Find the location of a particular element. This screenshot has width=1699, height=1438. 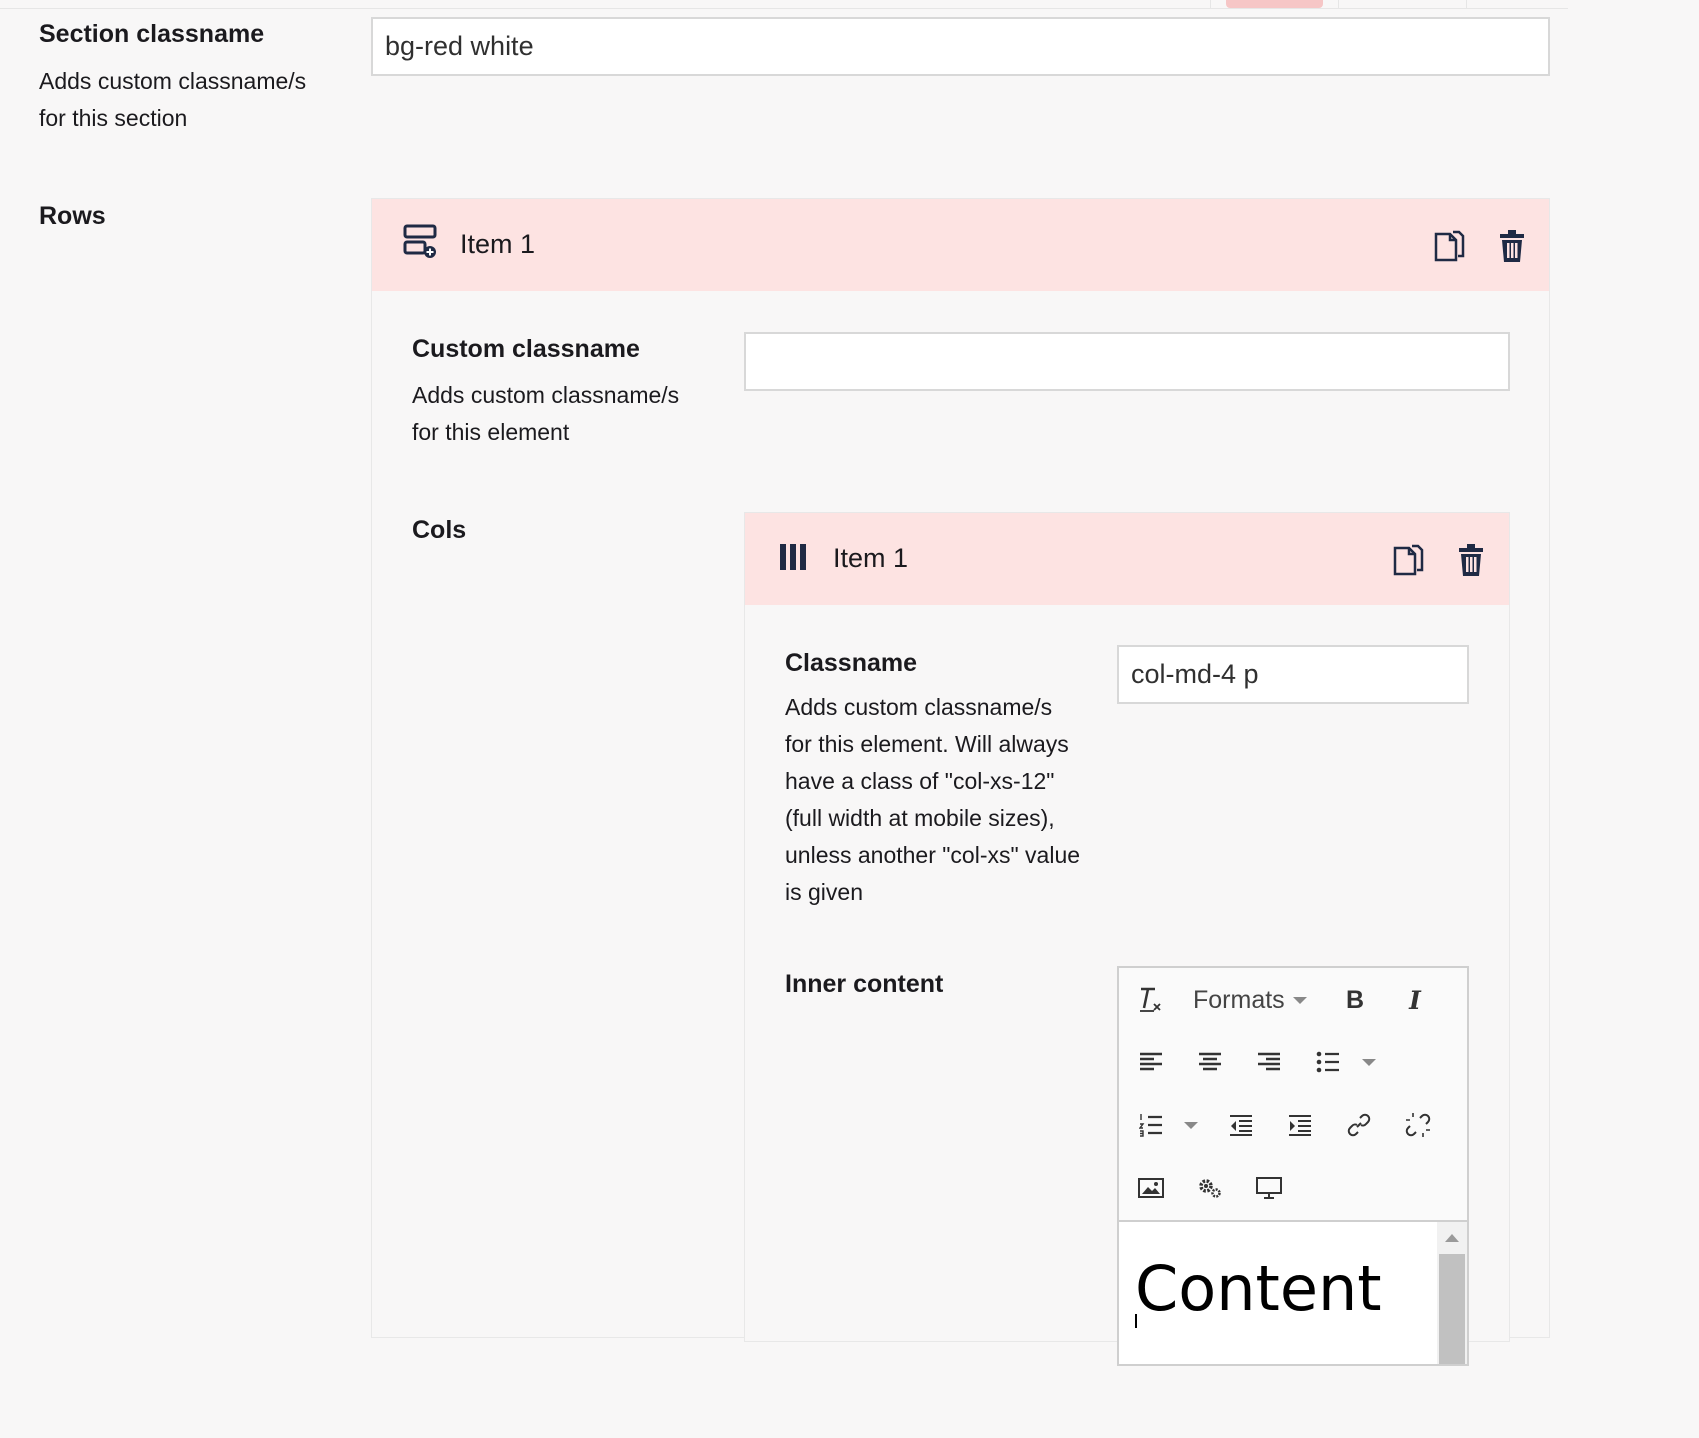

align-center-button is located at coordinates (1210, 1062).